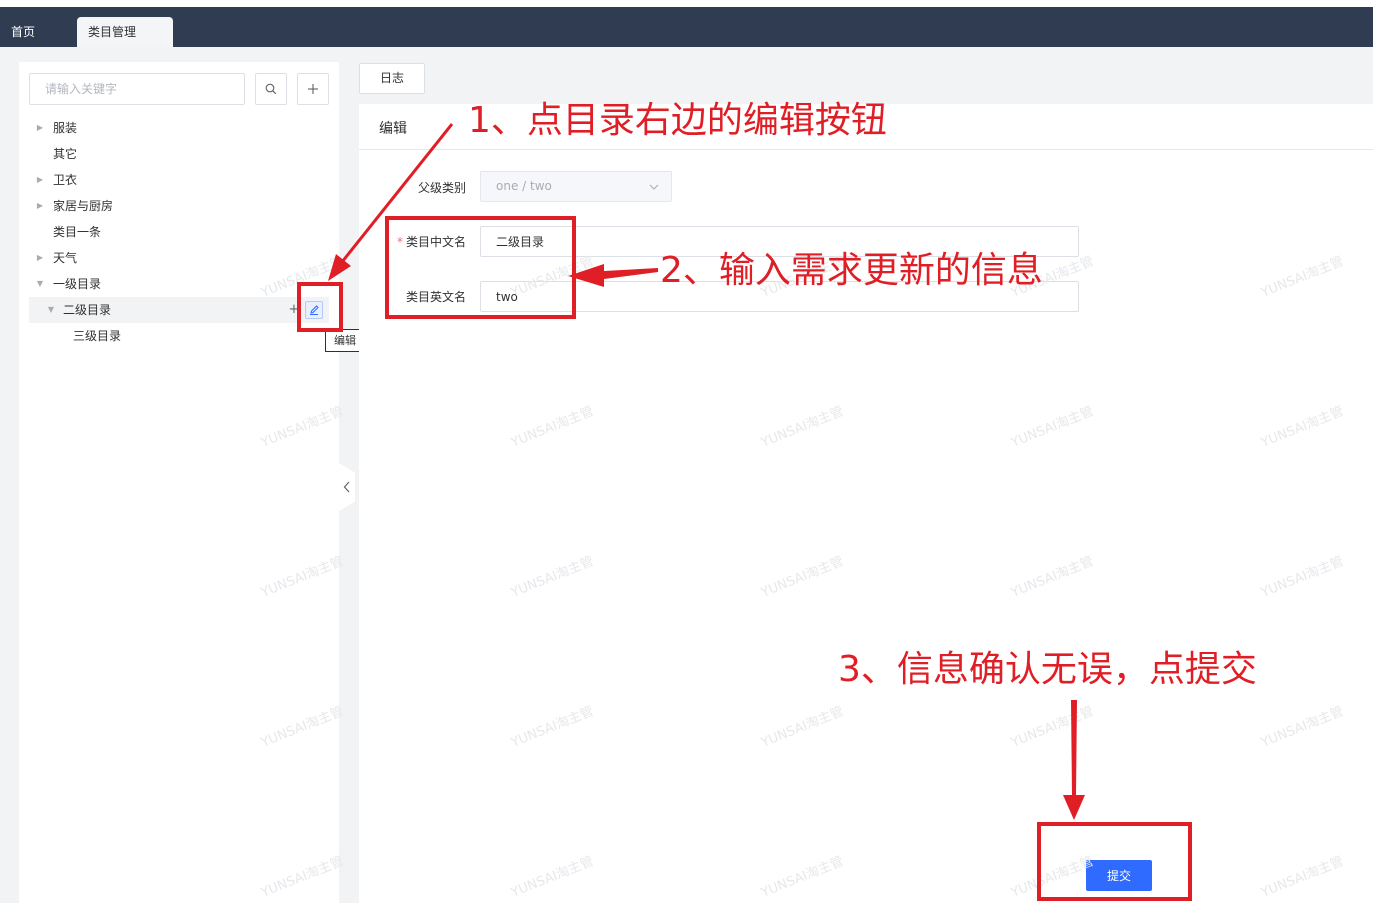 The height and width of the screenshot is (903, 1373). What do you see at coordinates (83, 206) in the screenshot?
I see `tree-node-label: 家居与厨房` at bounding box center [83, 206].